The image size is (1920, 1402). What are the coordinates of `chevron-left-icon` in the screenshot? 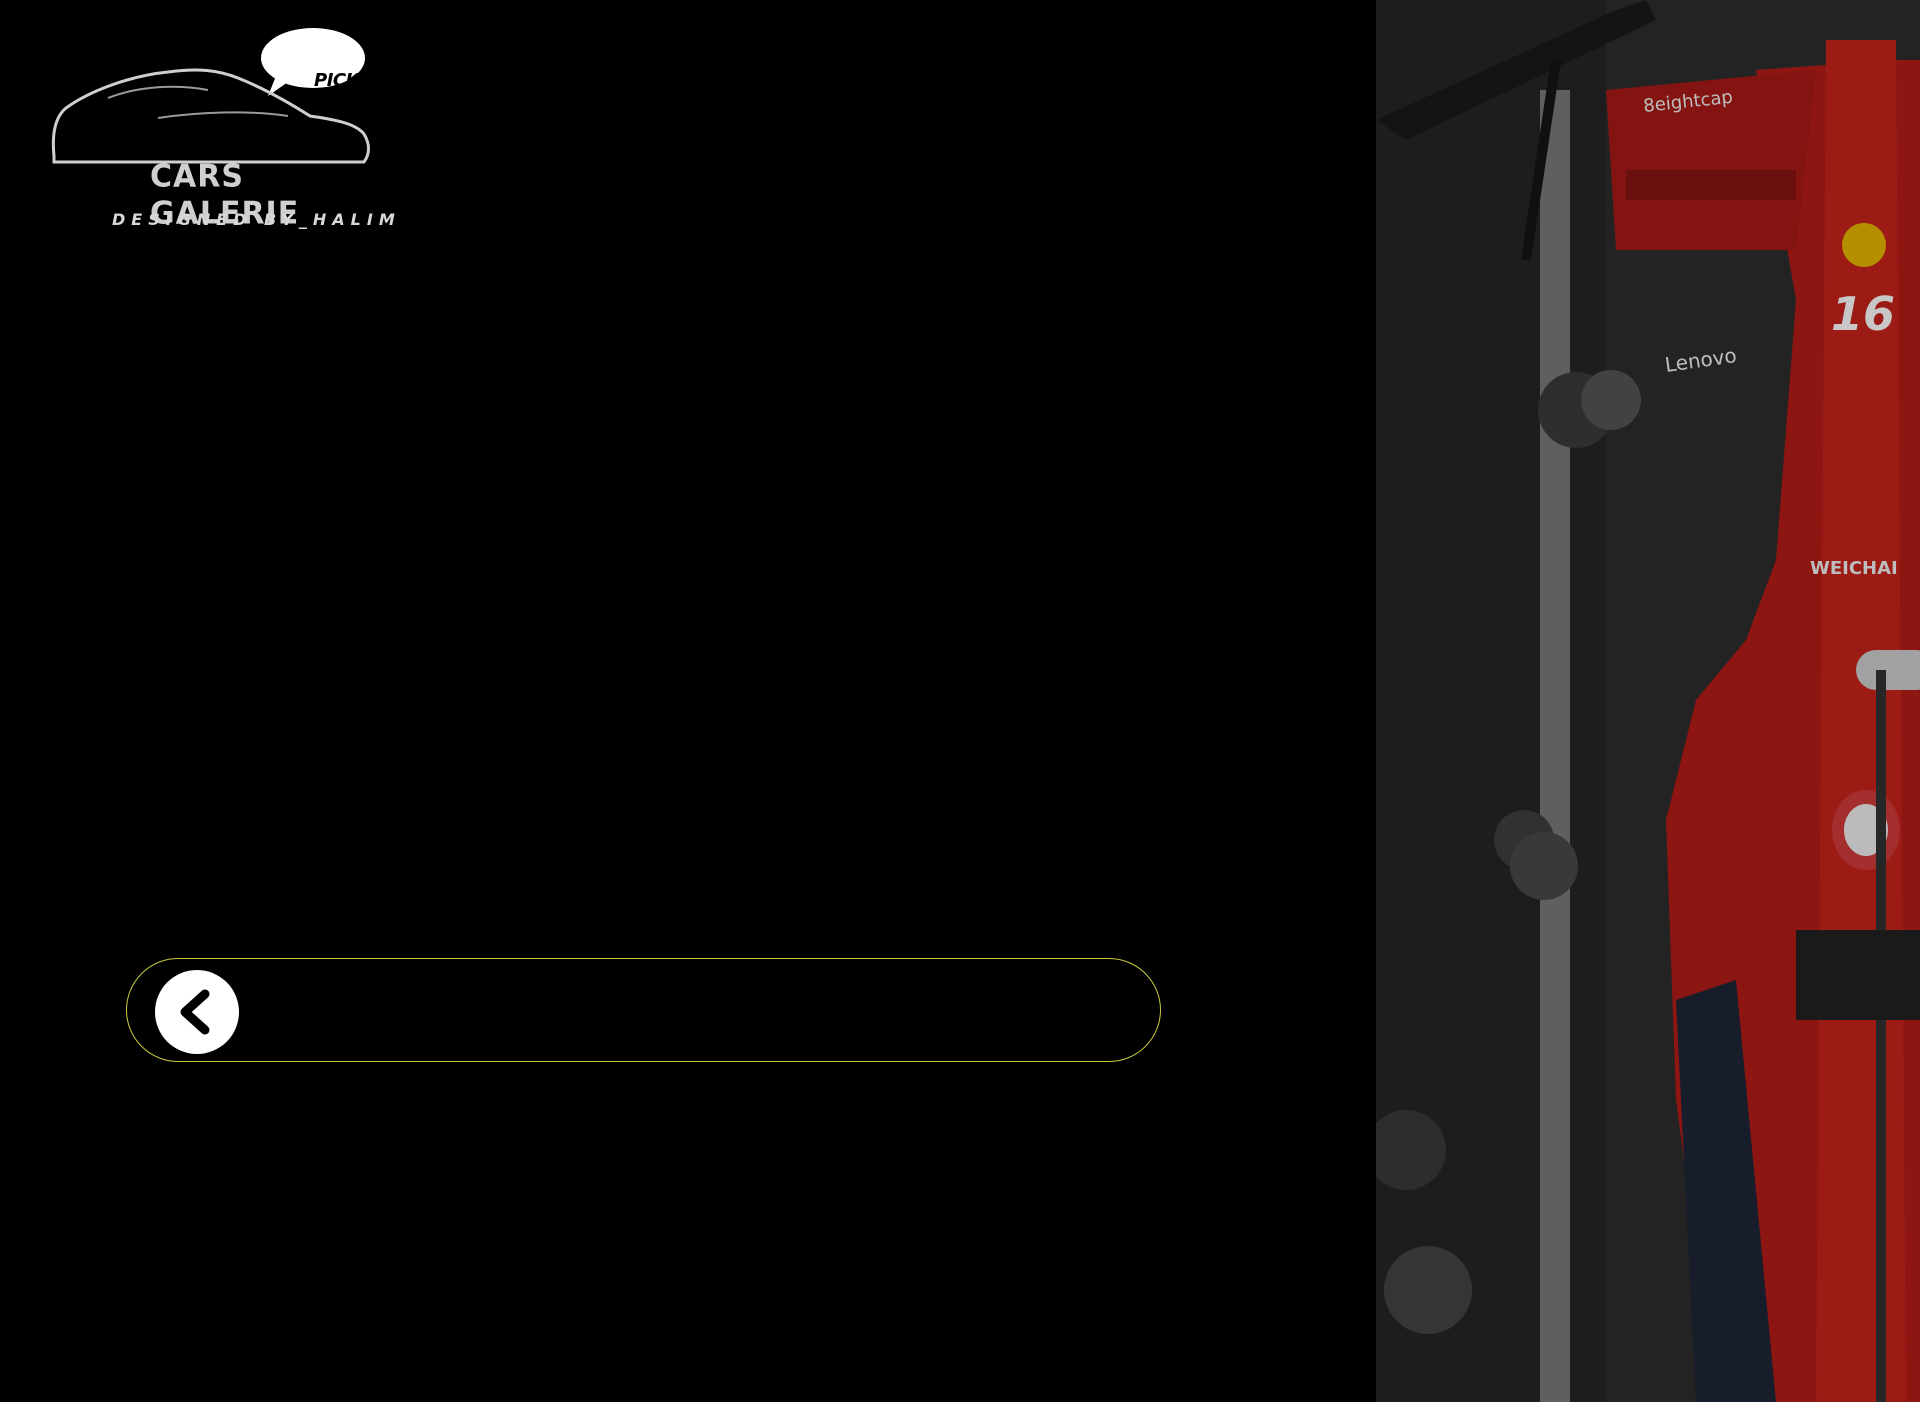 It's located at (195, 1012).